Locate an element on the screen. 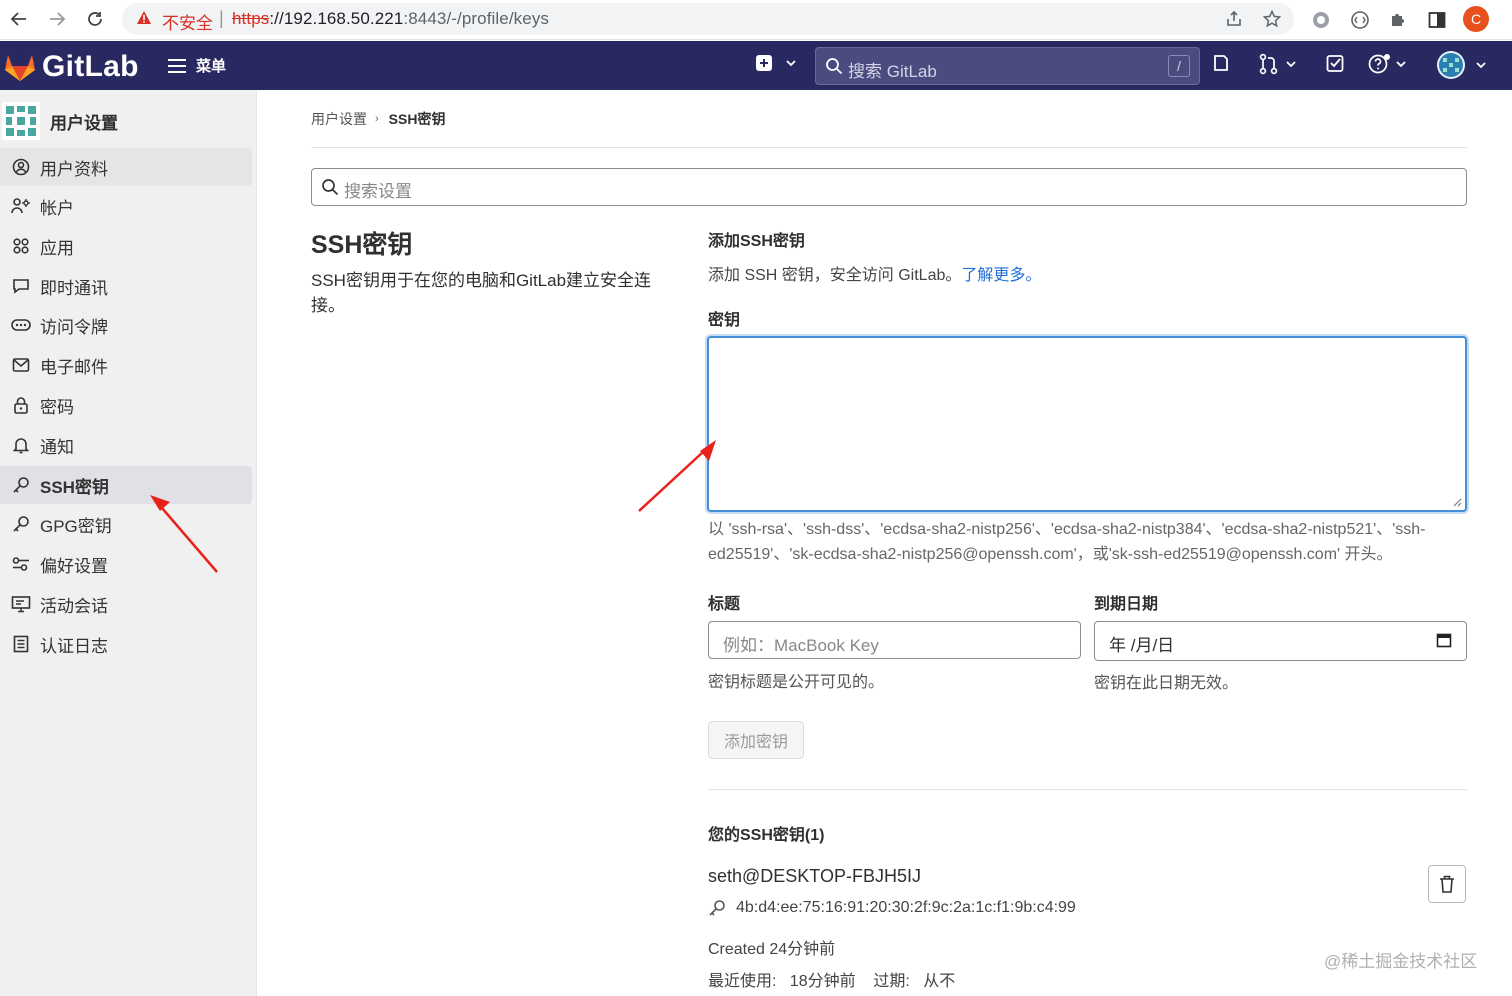 The image size is (1512, 996). sidebar-item-active-sessions: 活动会话 is located at coordinates (126, 604).